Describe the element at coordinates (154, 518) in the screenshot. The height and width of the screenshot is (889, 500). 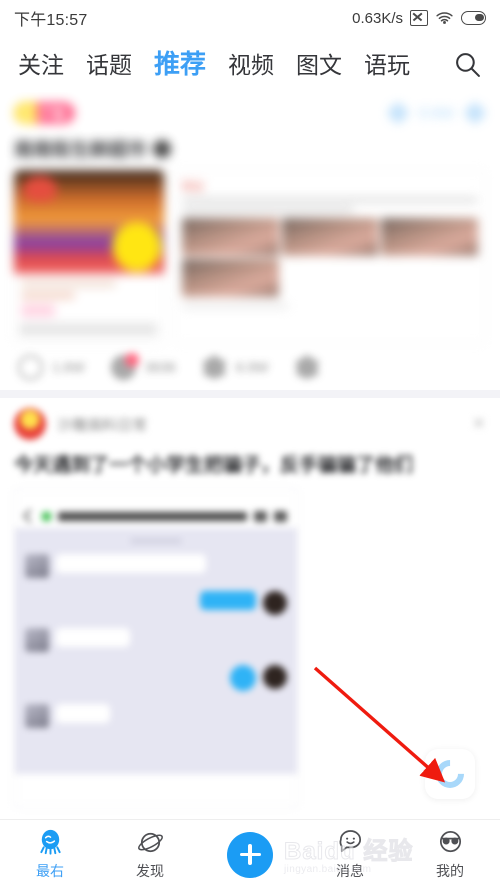
I see `chat-nav-bar` at that location.